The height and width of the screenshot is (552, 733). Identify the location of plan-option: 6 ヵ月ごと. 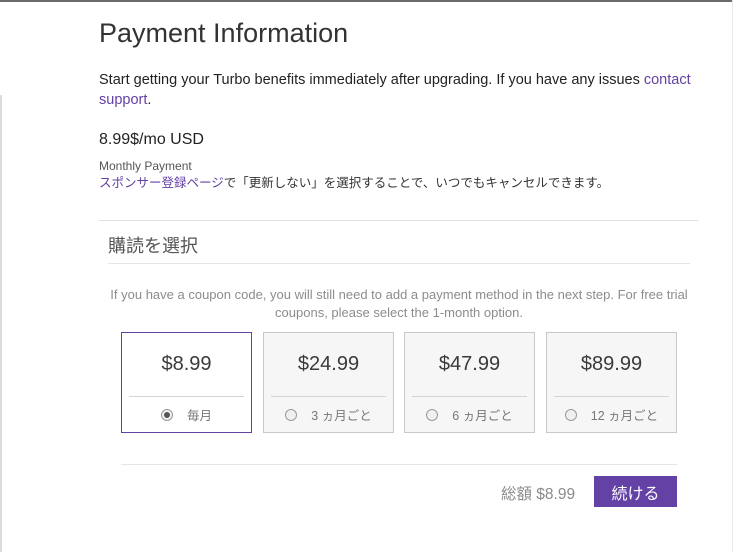
(469, 414).